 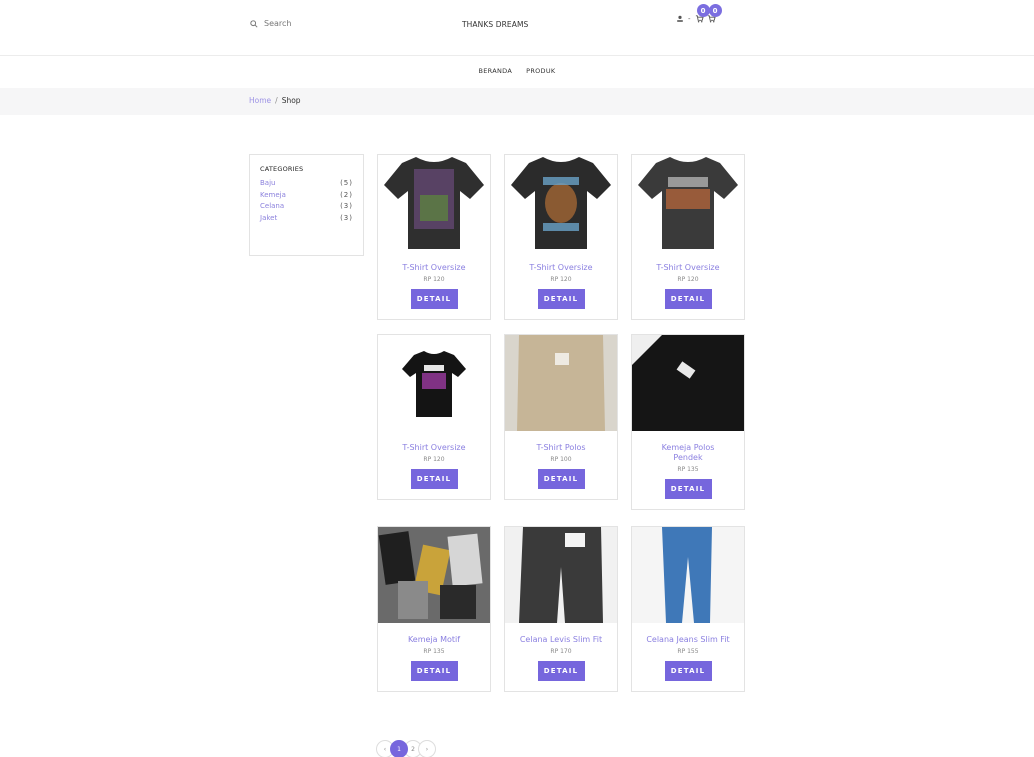 What do you see at coordinates (540, 72) in the screenshot?
I see `nav-item-produk: PRODUK` at bounding box center [540, 72].